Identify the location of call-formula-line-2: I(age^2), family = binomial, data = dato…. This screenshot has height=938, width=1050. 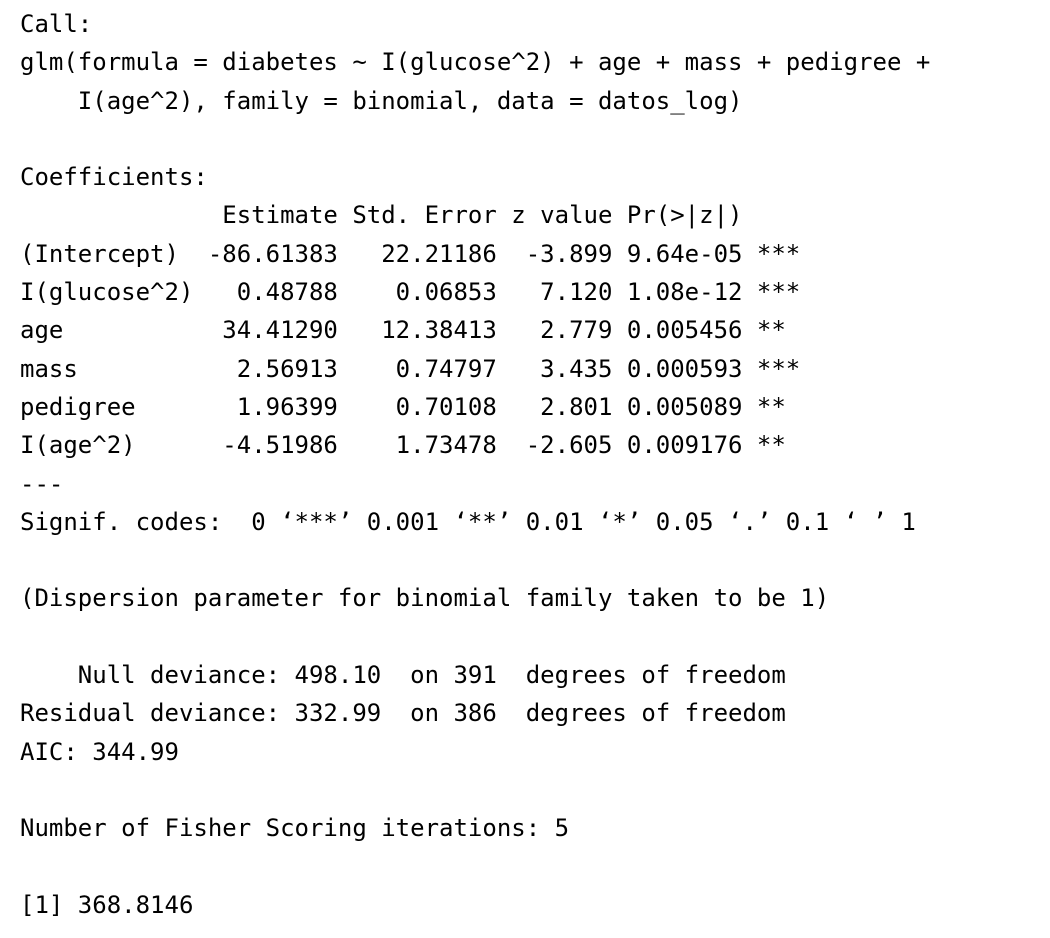
(381, 100).